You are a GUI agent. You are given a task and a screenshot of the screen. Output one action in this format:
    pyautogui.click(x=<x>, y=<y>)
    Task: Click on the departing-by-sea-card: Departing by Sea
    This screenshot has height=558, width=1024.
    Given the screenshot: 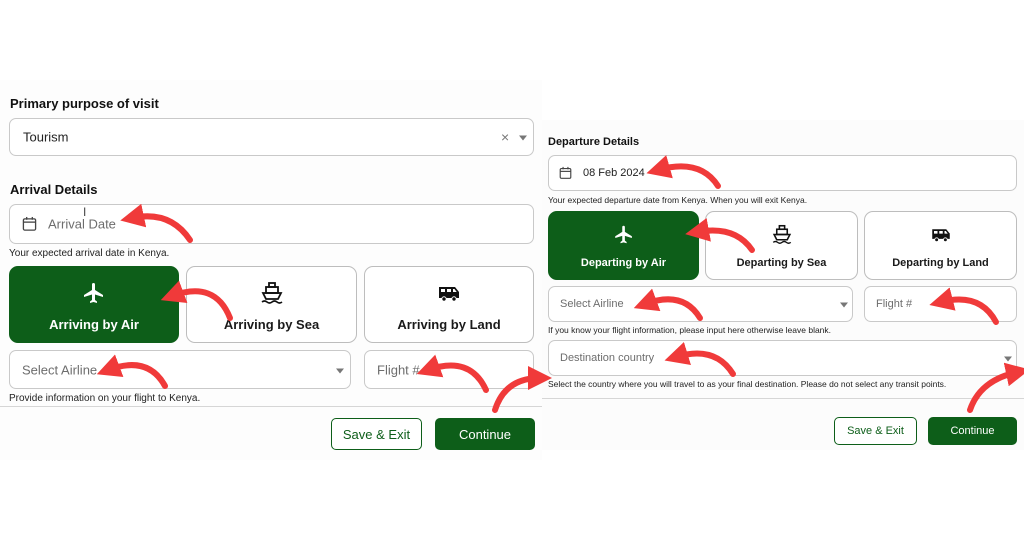 What is the action you would take?
    pyautogui.click(x=781, y=245)
    